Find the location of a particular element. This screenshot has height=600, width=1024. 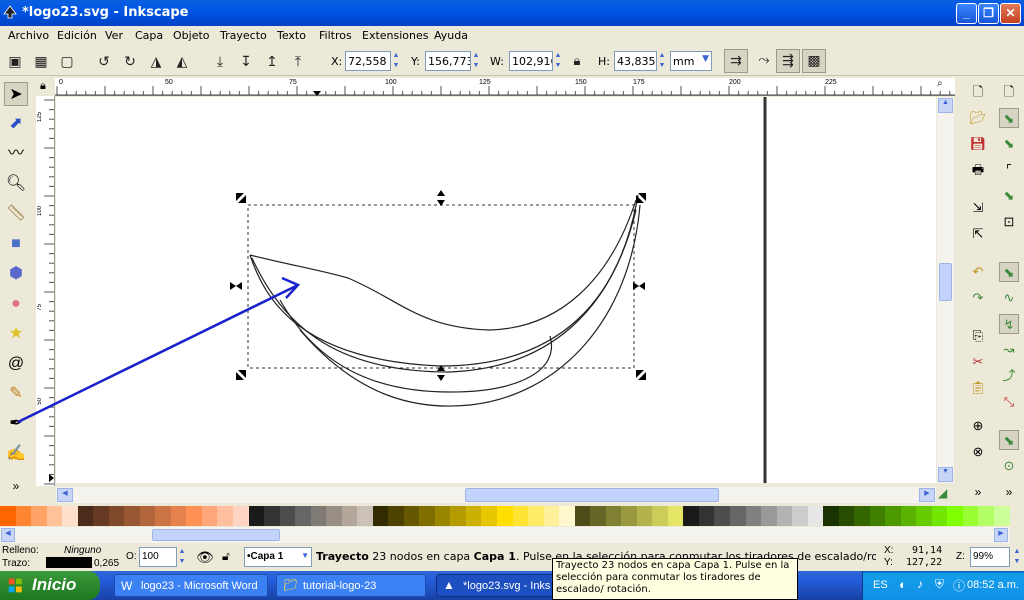

w-spinner-icon: ▲ ▼ is located at coordinates (558, 61).